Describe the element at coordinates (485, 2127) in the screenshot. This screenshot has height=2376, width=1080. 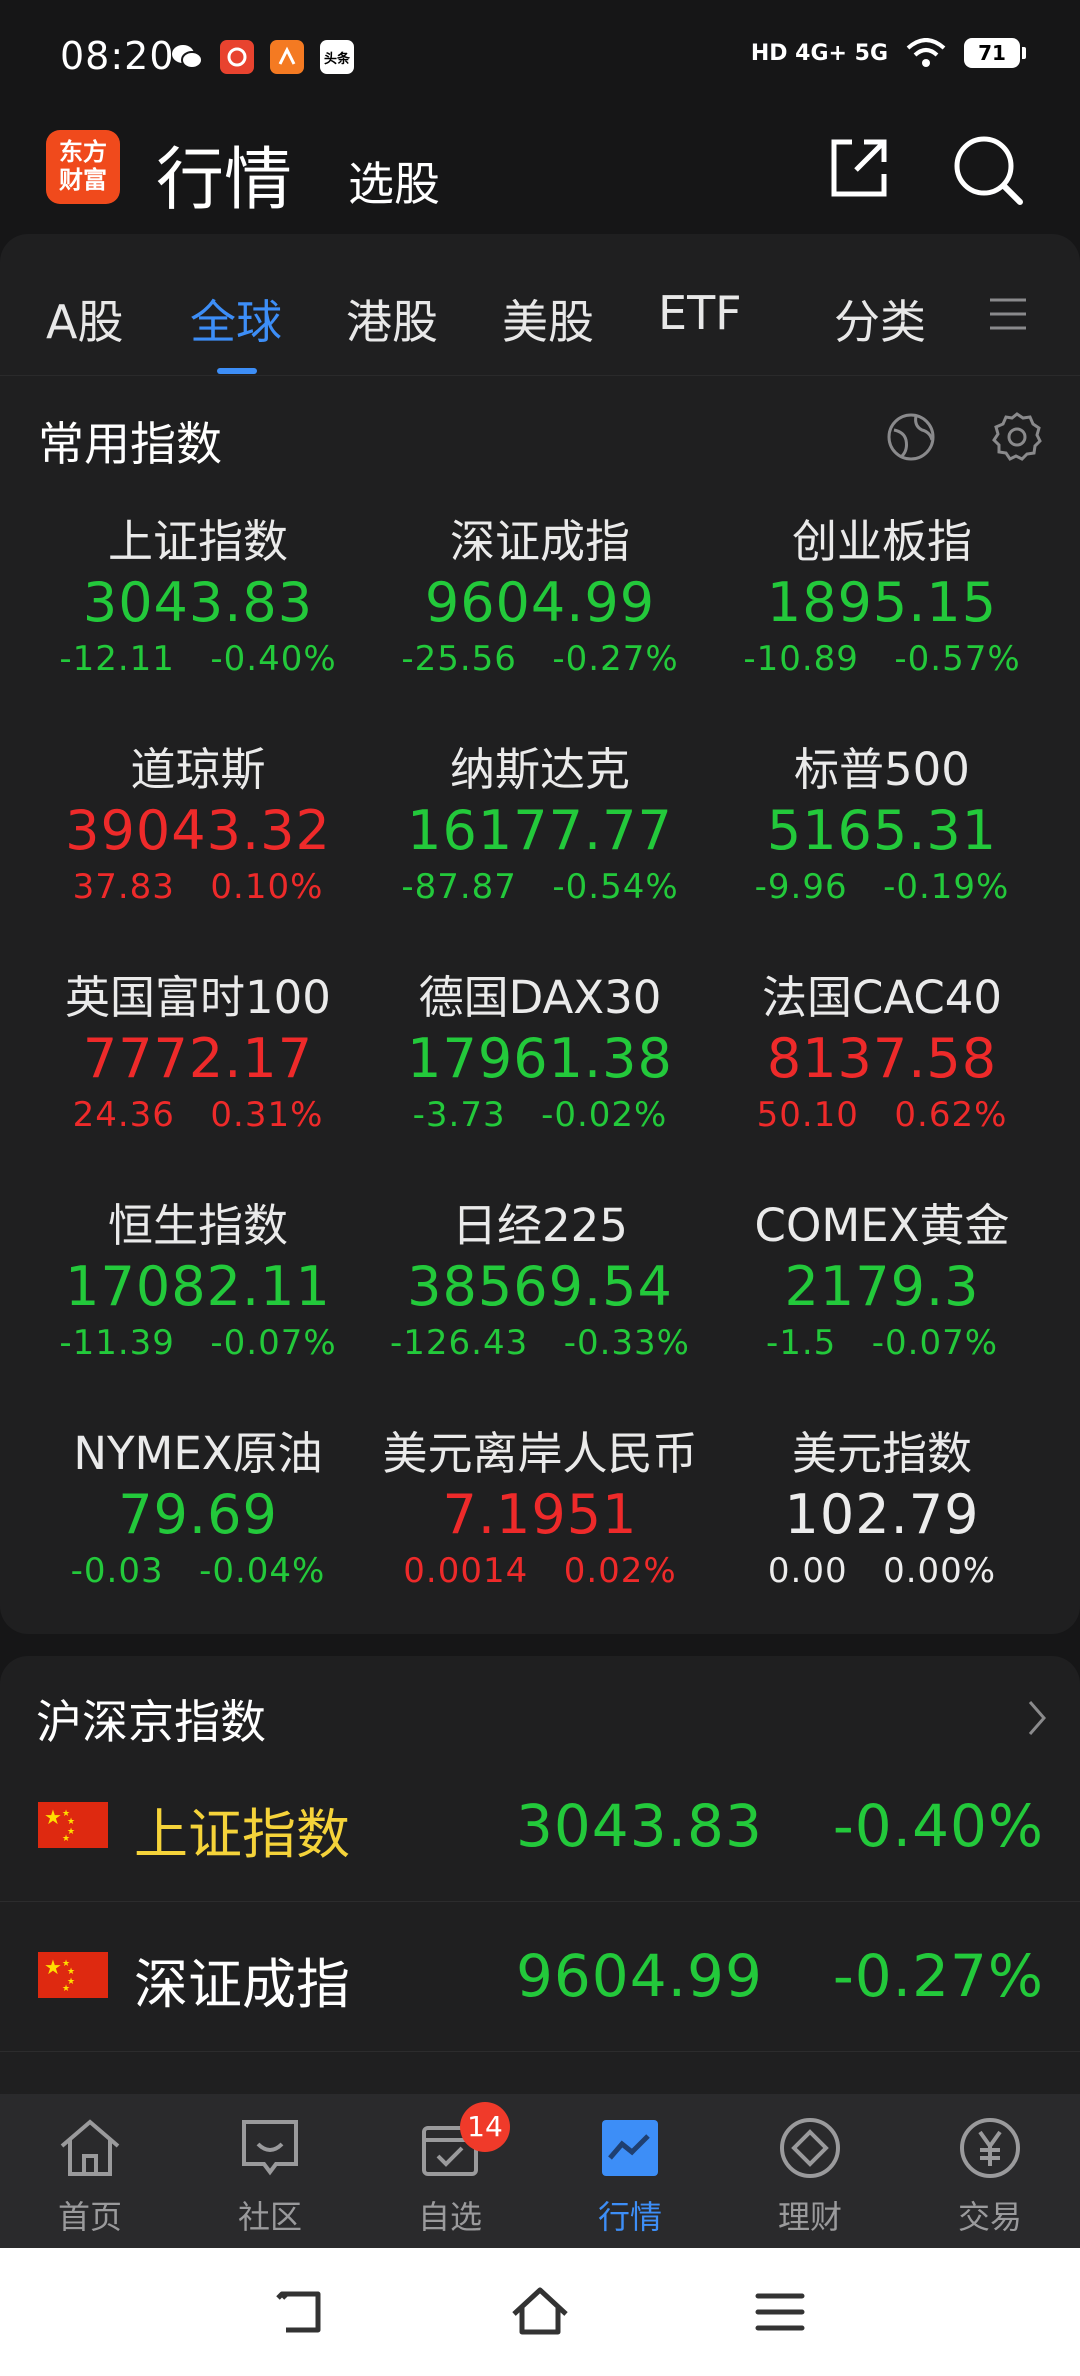
I see `notification-badge: 14` at that location.